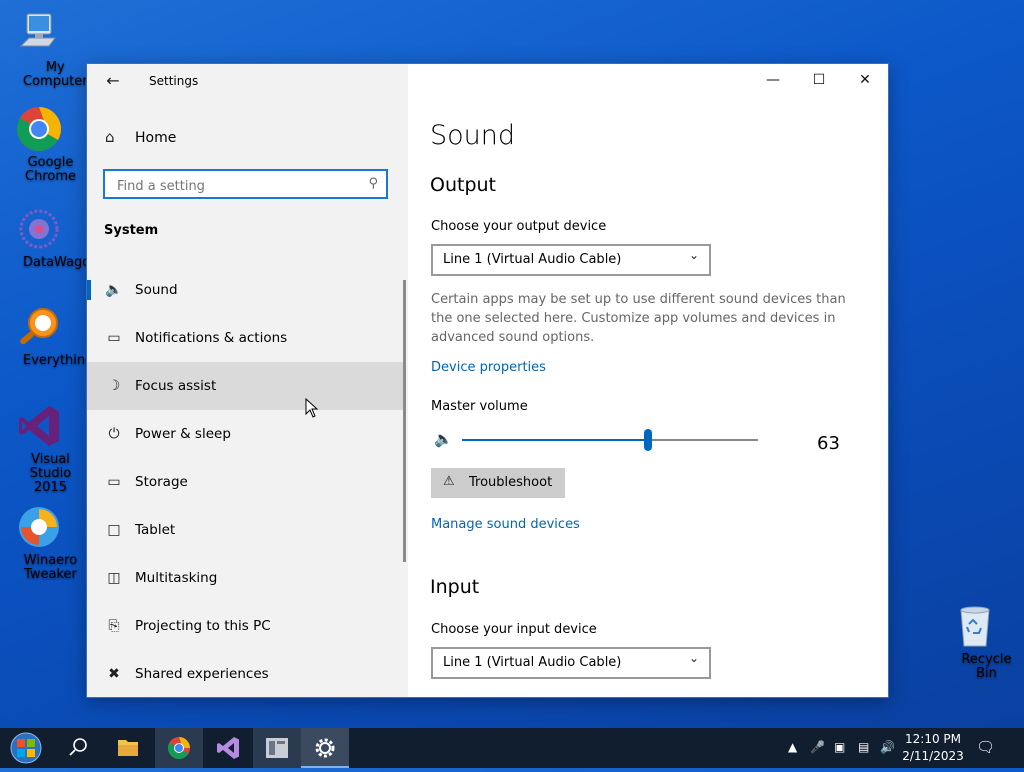 This screenshot has height=772, width=1024. Describe the element at coordinates (114, 626) in the screenshot. I see `projecting-icon: ⎘` at that location.